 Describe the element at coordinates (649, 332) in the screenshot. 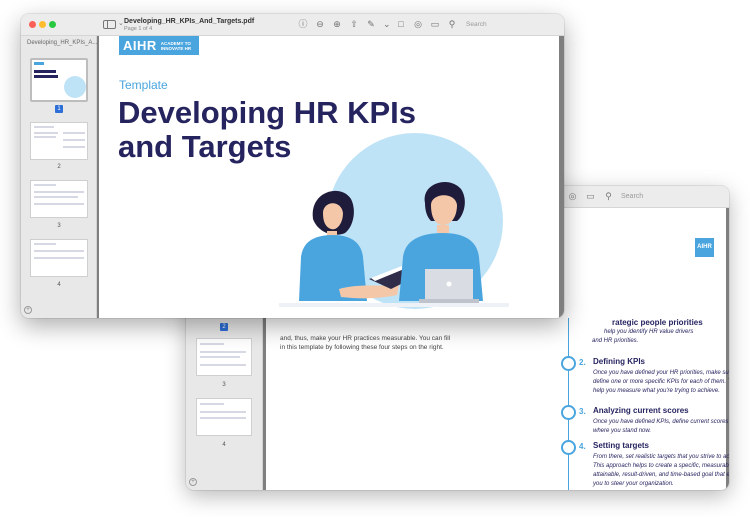

I see `step-1-body: help you identify HR value drivers` at that location.